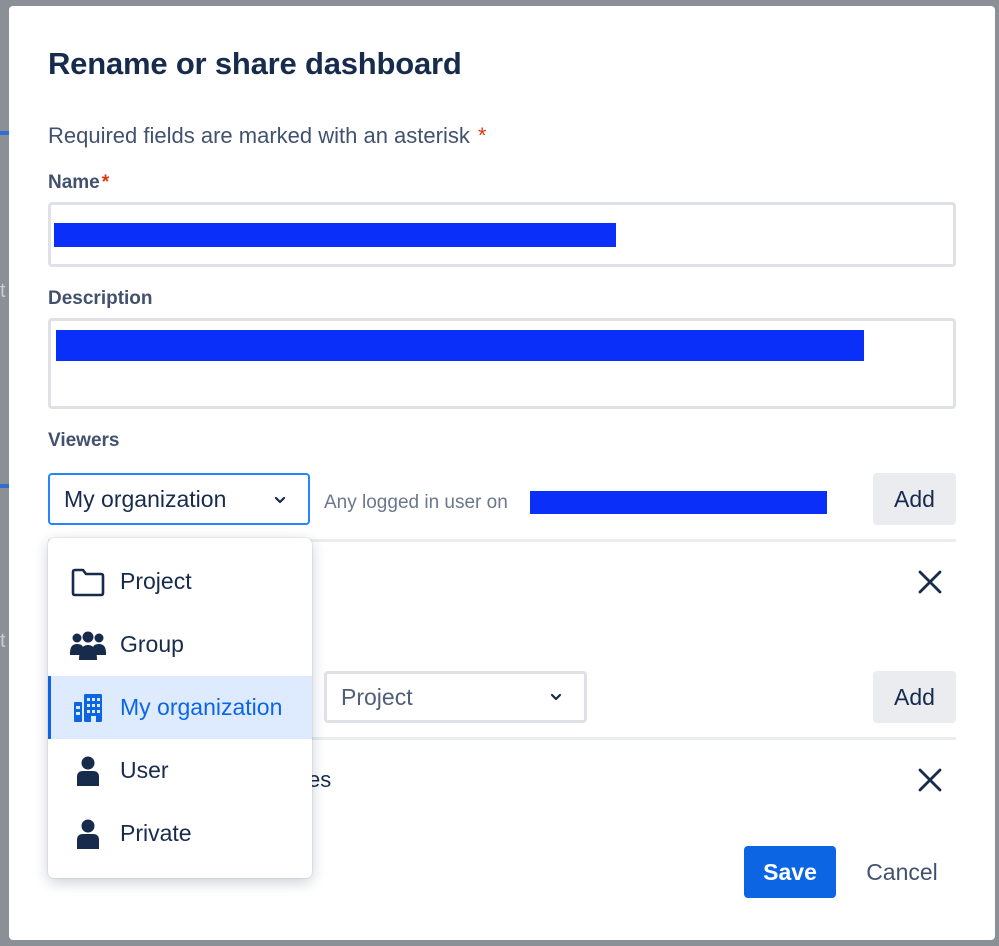 This screenshot has width=999, height=946. I want to click on menu-item-private: Private, so click(180, 833).